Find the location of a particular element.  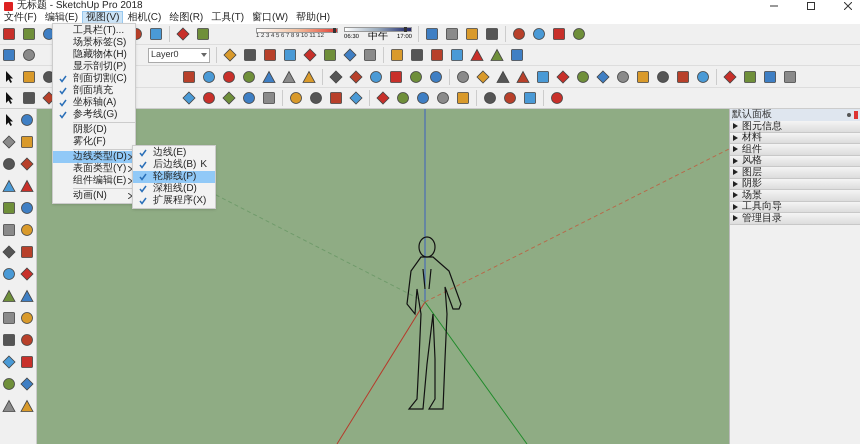

tray-section: 图层 is located at coordinates (795, 172).